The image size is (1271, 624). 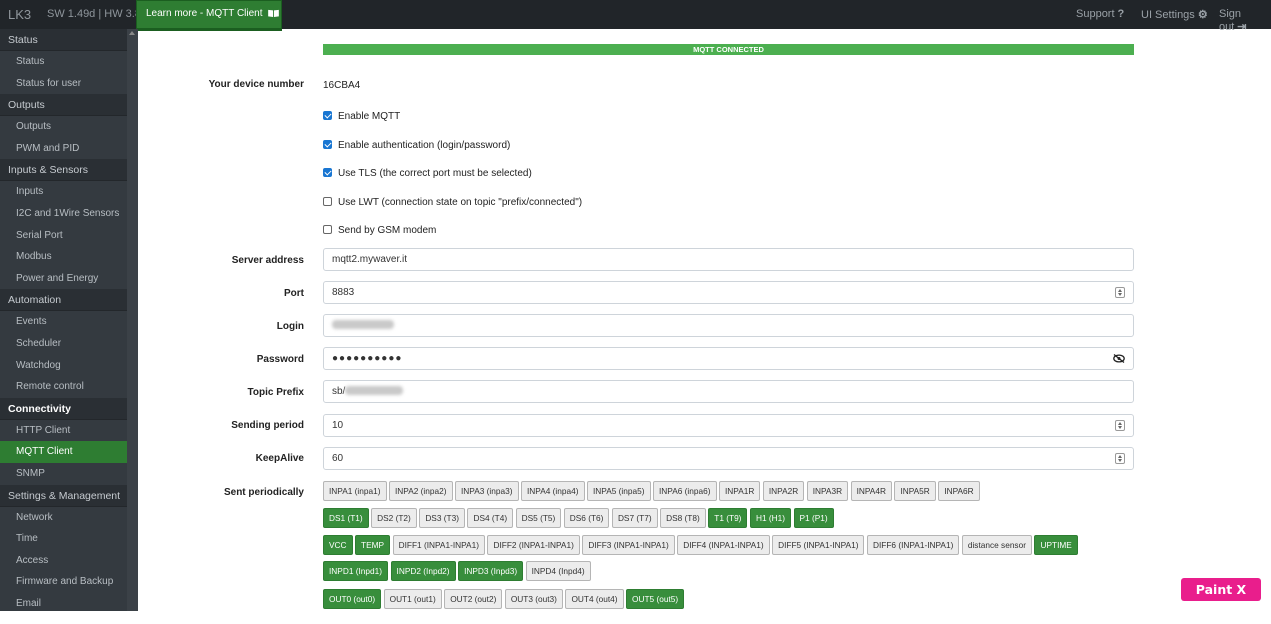 What do you see at coordinates (346, 518) in the screenshot?
I see `chip-ds1-toggle: DS1 (T1)` at bounding box center [346, 518].